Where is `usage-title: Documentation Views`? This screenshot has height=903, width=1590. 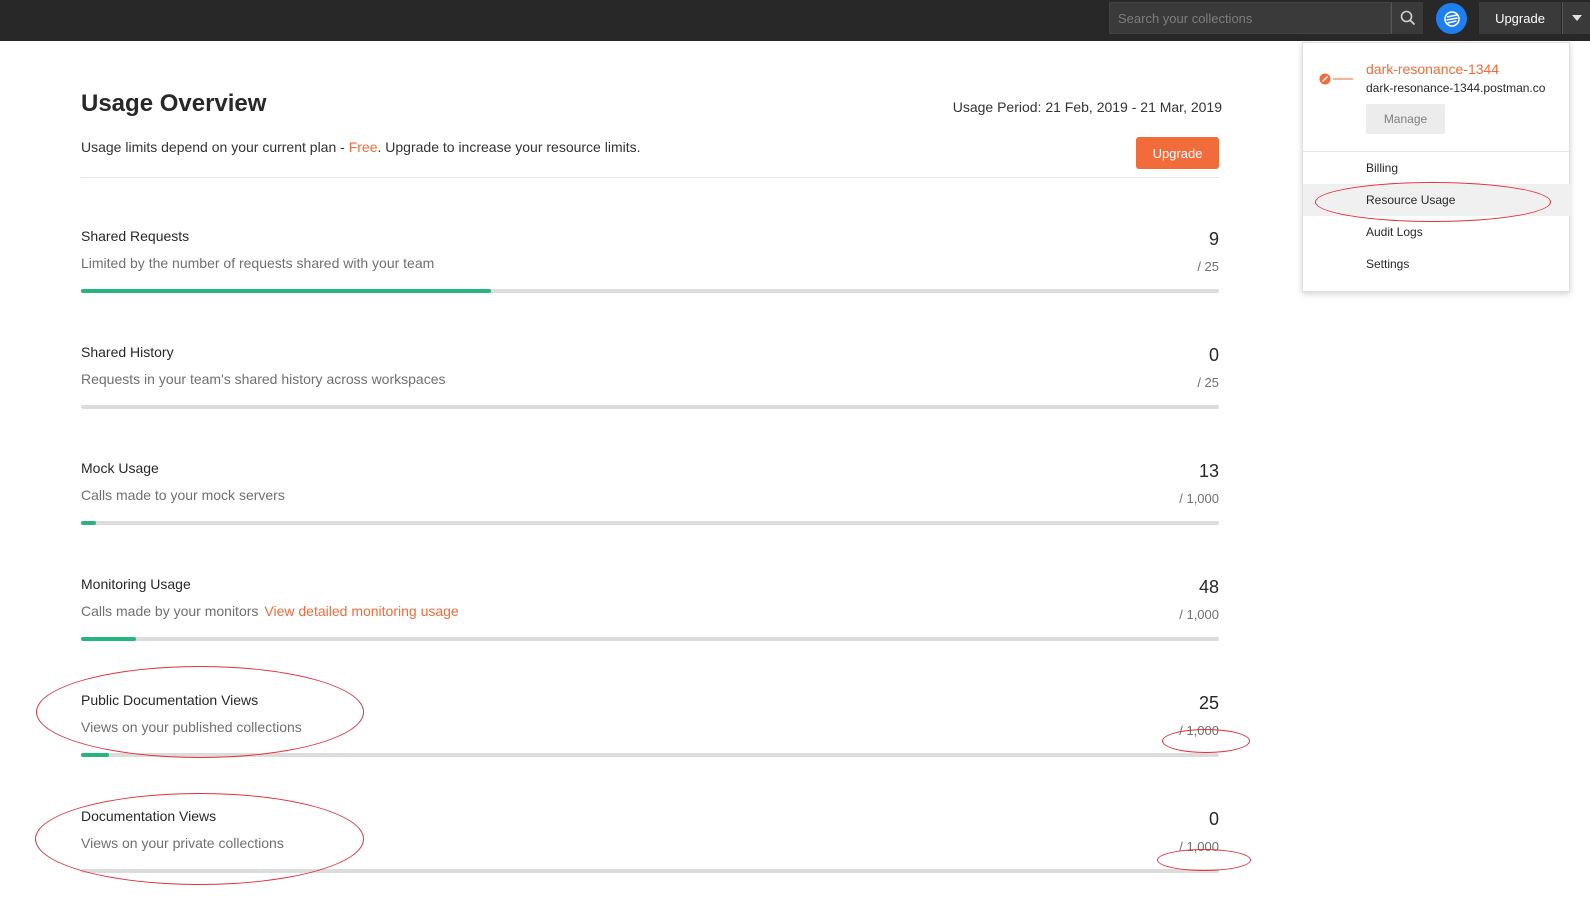
usage-title: Documentation Views is located at coordinates (149, 816).